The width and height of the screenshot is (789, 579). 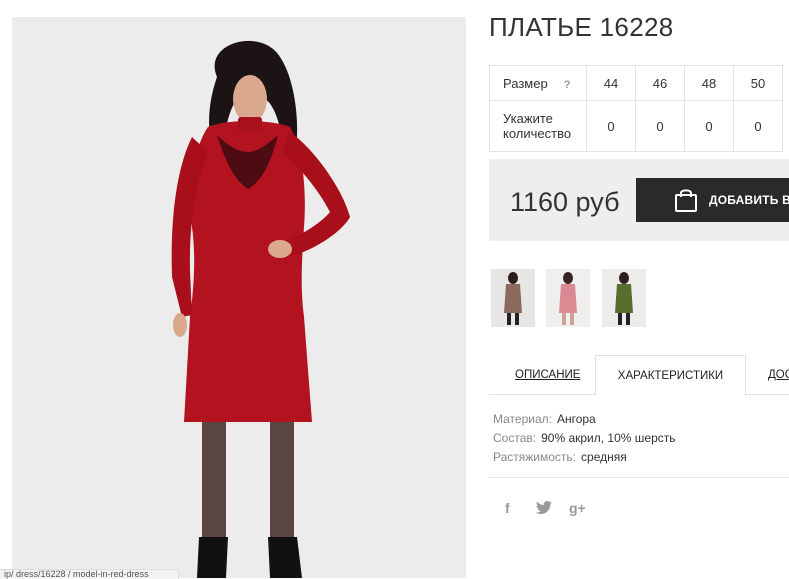 I want to click on dress-thumb-green, so click(x=624, y=298).